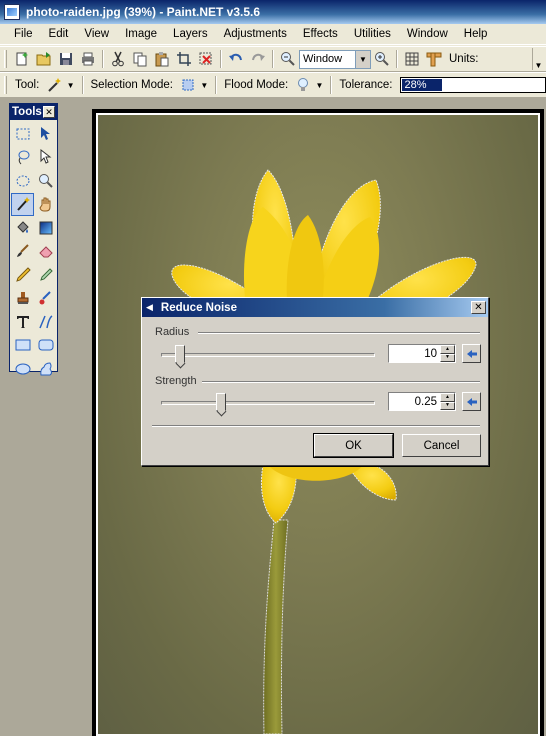 The height and width of the screenshot is (736, 546). I want to click on strength-slider-track, so click(268, 403).